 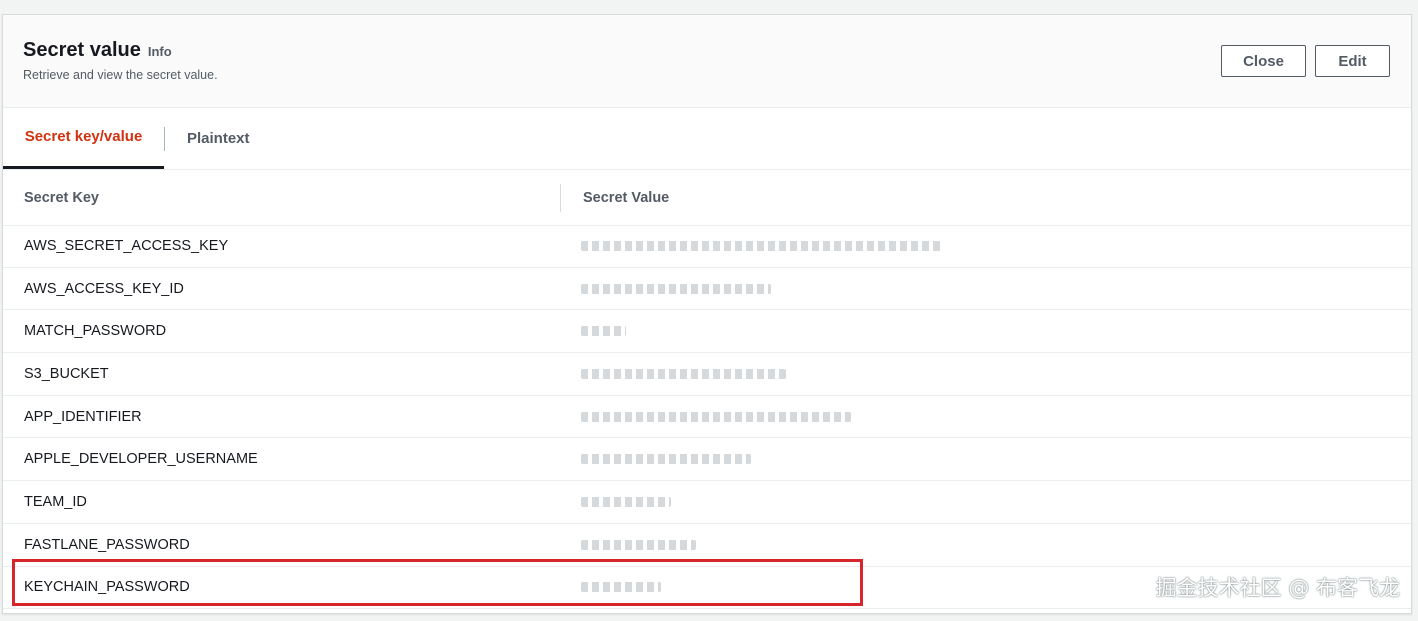 I want to click on table-row: TEAM_ID, so click(x=707, y=502).